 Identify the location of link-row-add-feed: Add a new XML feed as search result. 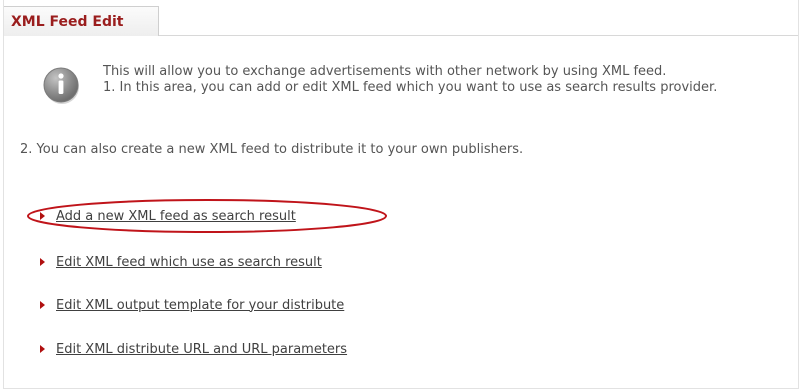
(168, 216).